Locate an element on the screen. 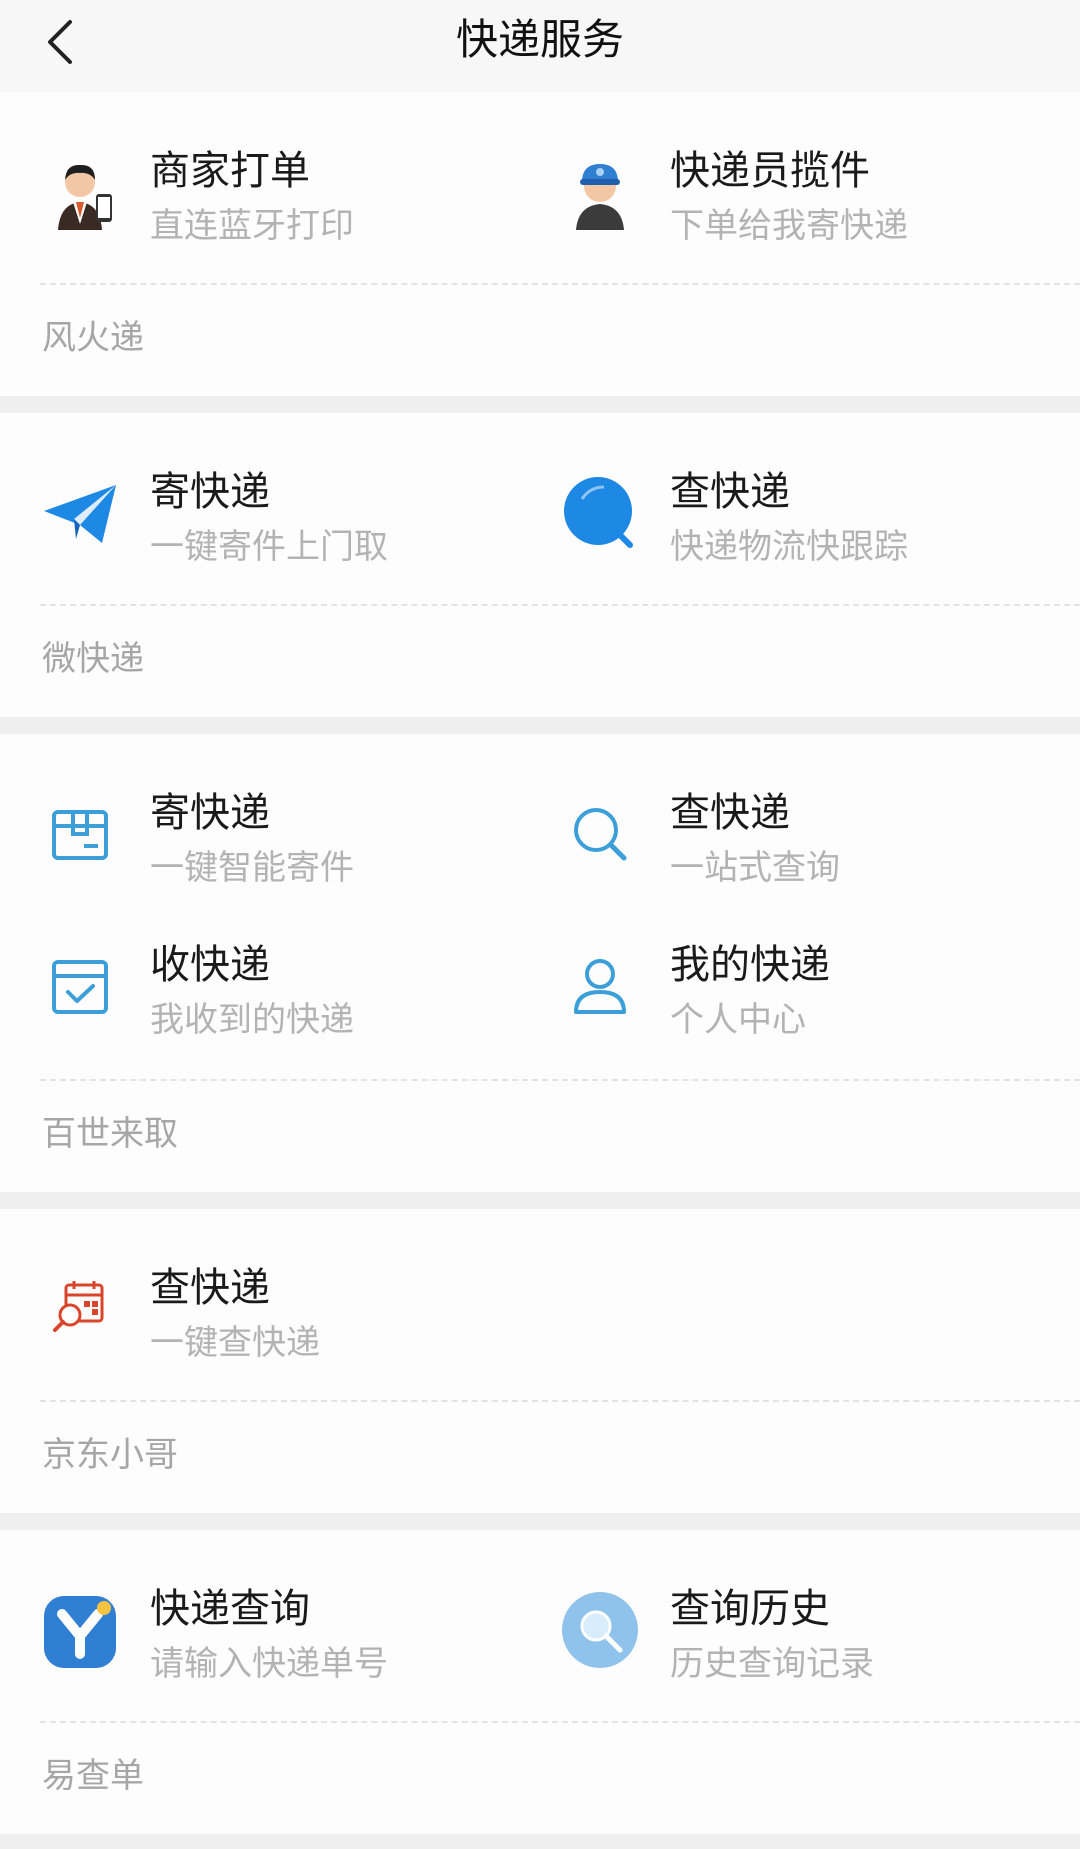  service-item-express-query: 快递查询 请输入快递单号 is located at coordinates (260, 1628).